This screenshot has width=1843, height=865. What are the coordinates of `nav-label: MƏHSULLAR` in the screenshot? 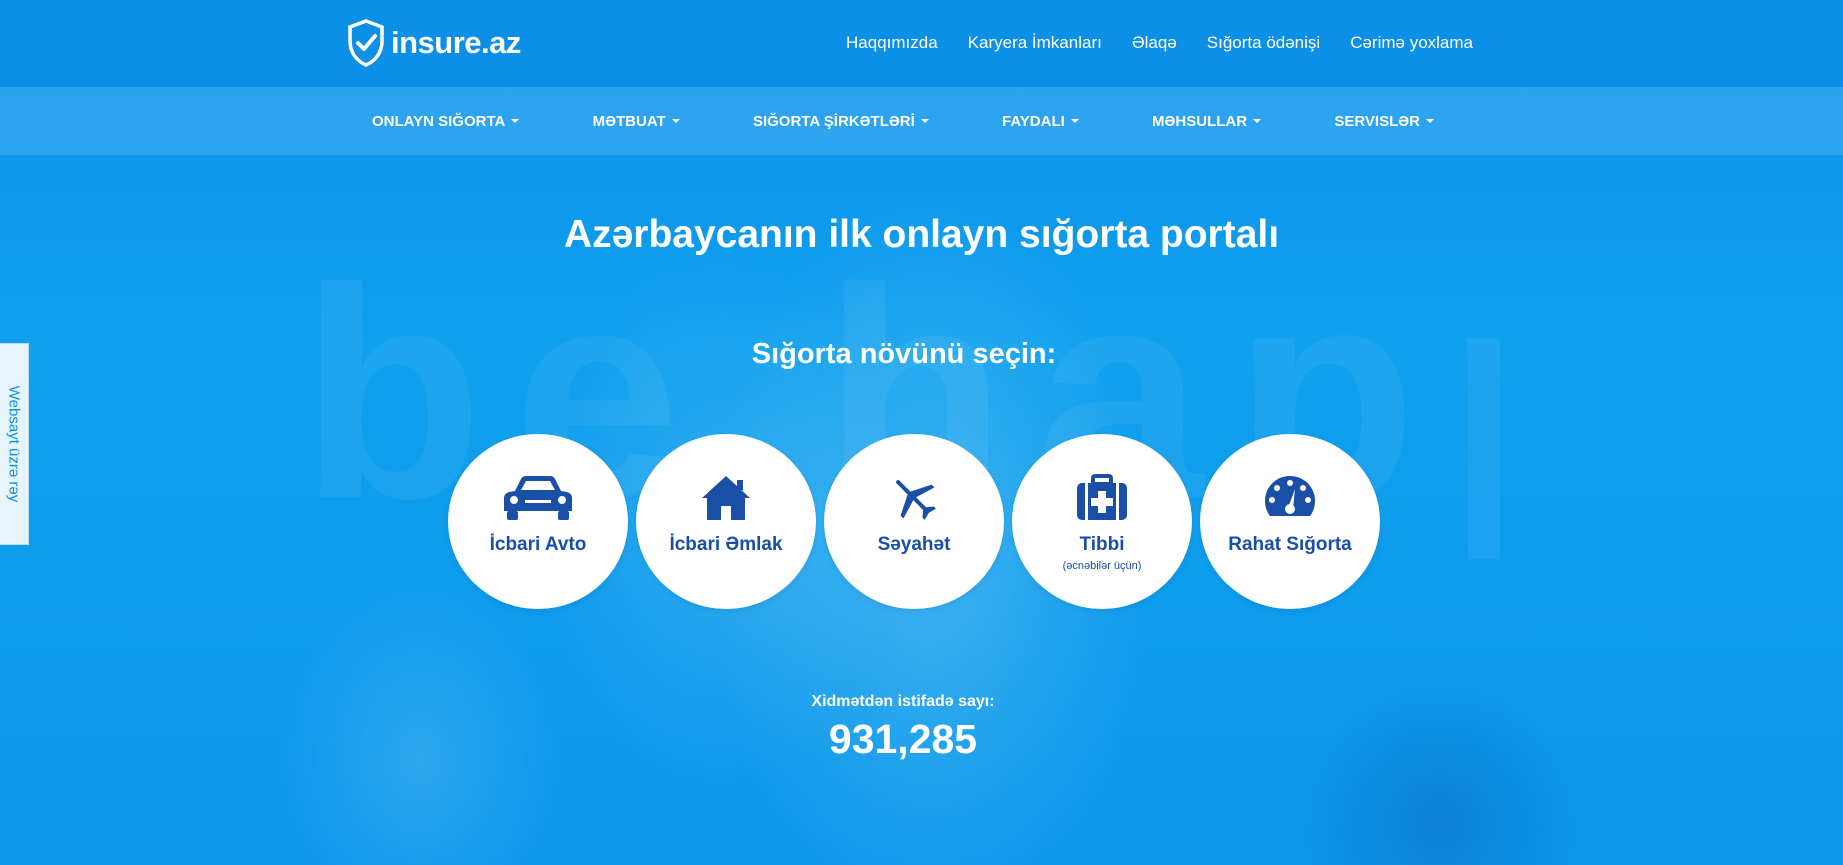 It's located at (1200, 121).